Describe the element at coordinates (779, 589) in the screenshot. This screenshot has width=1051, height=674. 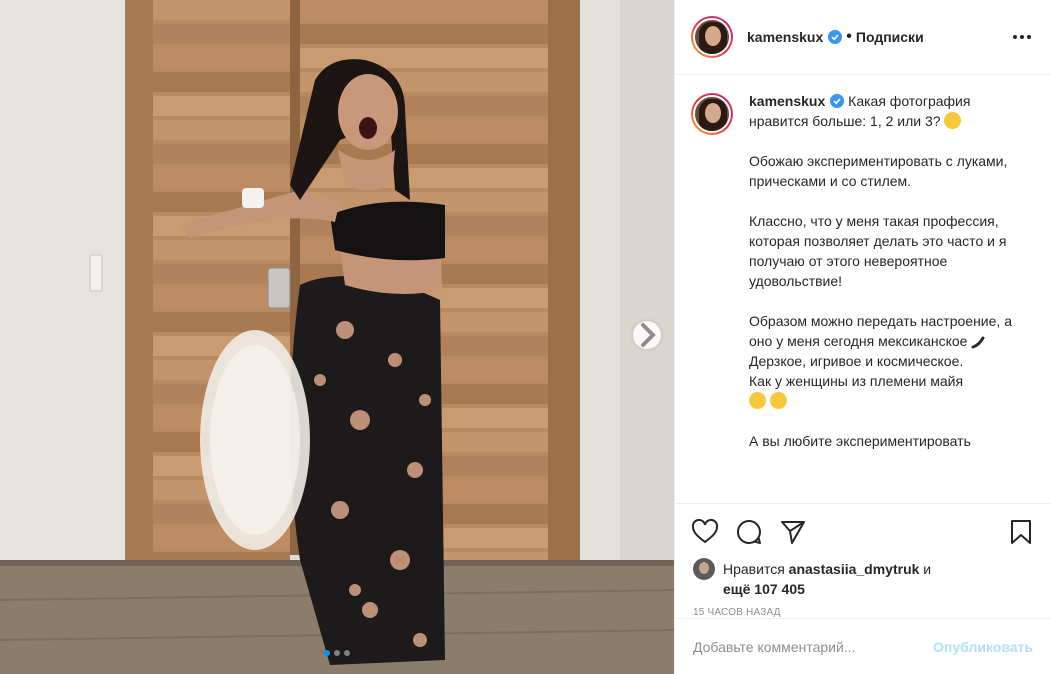
I see `likes-count: 107 405` at that location.